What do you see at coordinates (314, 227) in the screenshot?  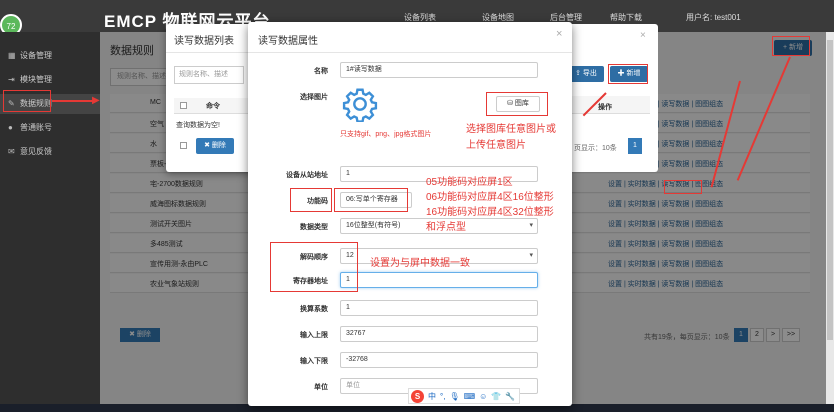 I see `data-type-label: 数据类型` at bounding box center [314, 227].